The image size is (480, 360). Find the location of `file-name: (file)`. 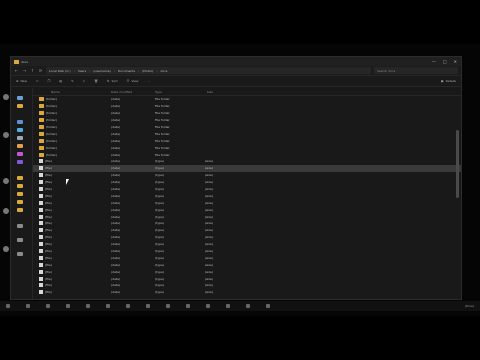

file-name: (file) is located at coordinates (48, 278).